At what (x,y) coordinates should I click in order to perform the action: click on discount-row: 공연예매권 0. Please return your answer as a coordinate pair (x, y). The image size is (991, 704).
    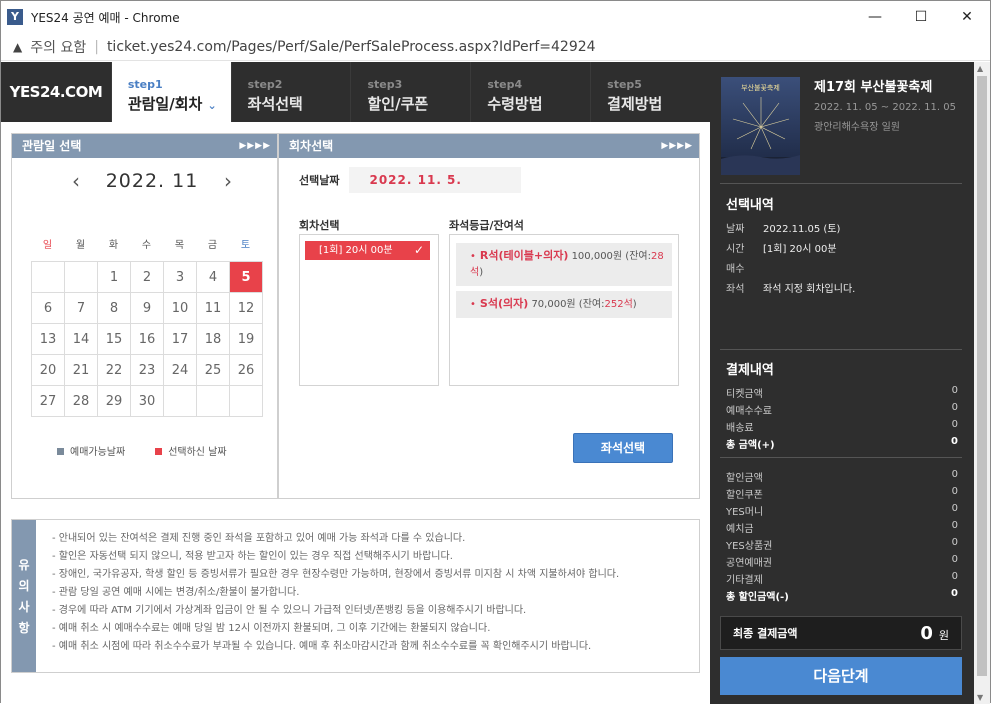
    Looking at the image, I should click on (842, 561).